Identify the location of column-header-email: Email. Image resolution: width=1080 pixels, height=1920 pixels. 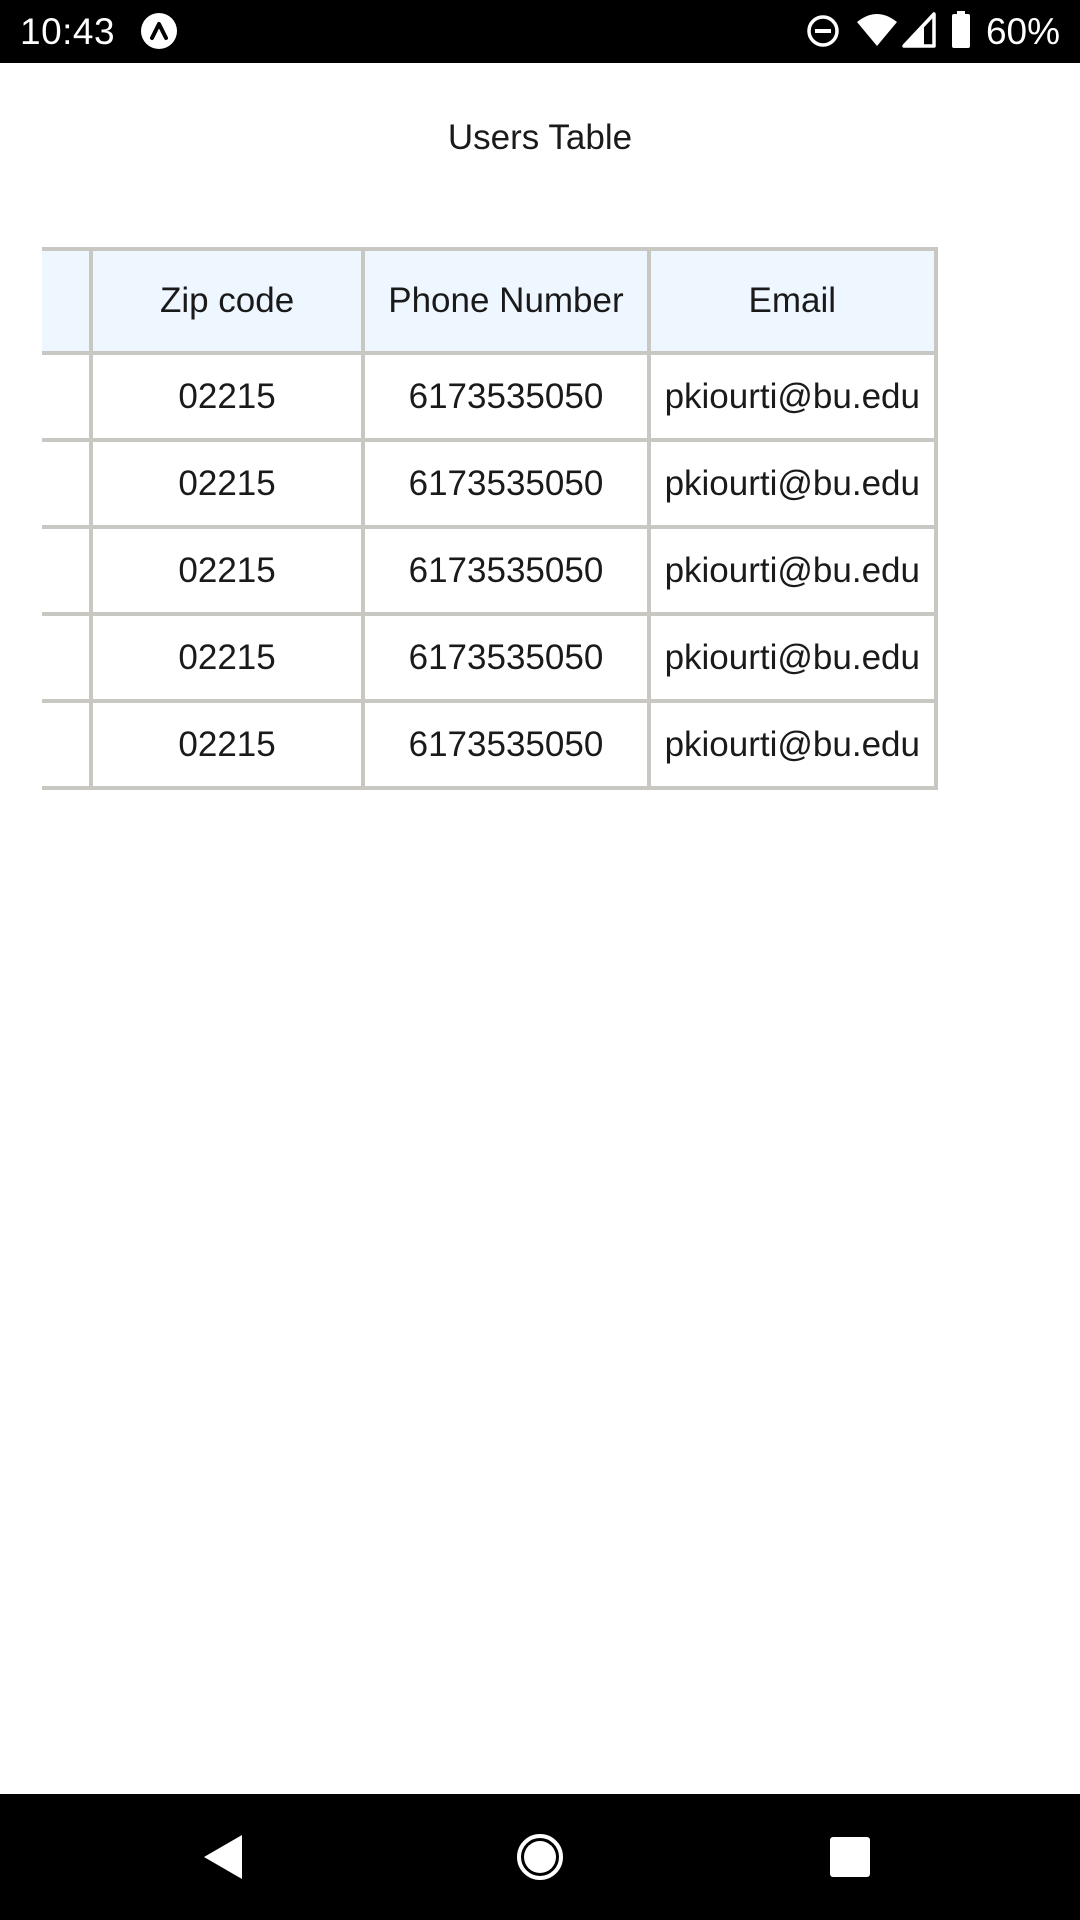
(790, 303).